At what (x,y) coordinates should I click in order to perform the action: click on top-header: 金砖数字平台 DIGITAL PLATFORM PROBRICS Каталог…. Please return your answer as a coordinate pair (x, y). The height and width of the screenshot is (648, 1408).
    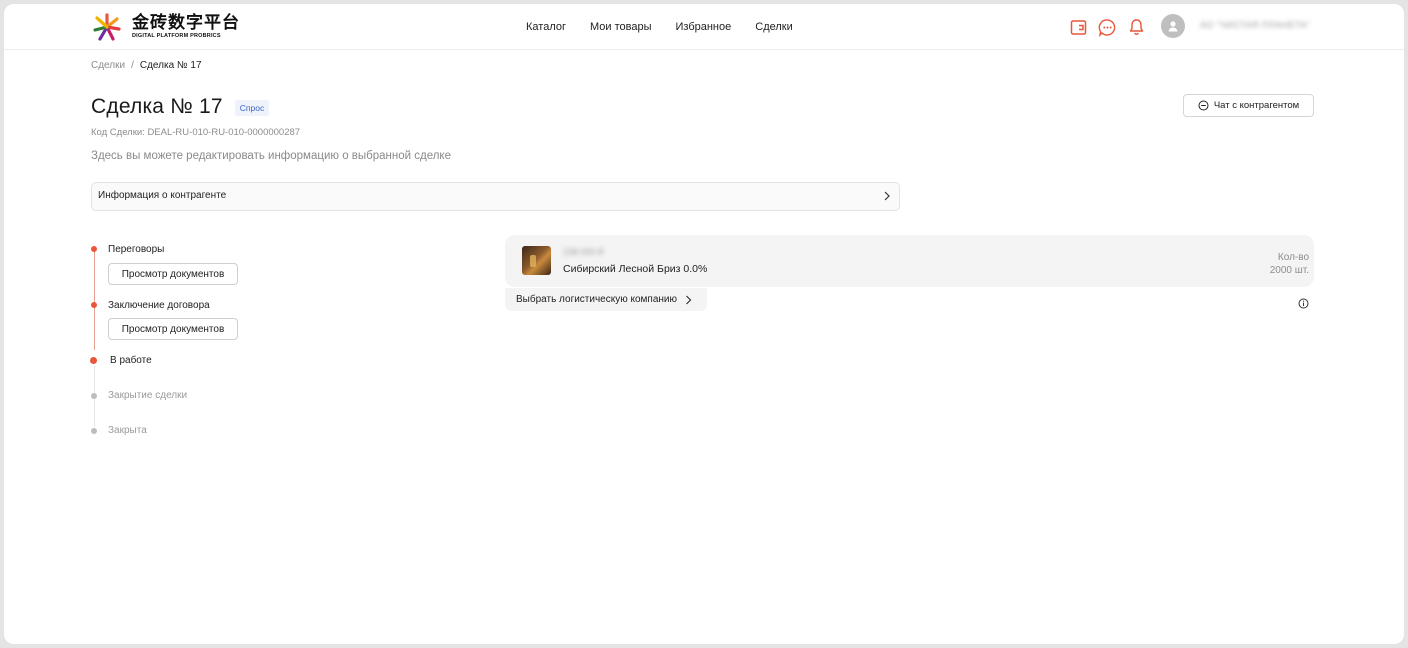
    Looking at the image, I should click on (704, 27).